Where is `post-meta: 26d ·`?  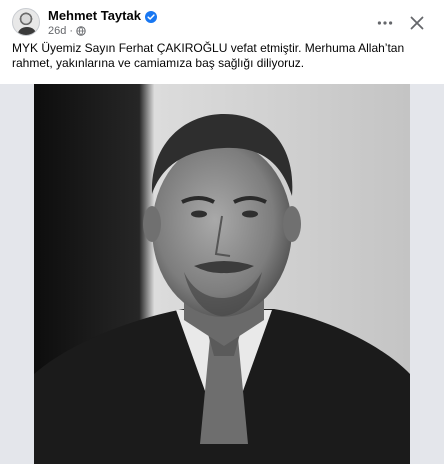
post-meta: 26d · is located at coordinates (67, 31).